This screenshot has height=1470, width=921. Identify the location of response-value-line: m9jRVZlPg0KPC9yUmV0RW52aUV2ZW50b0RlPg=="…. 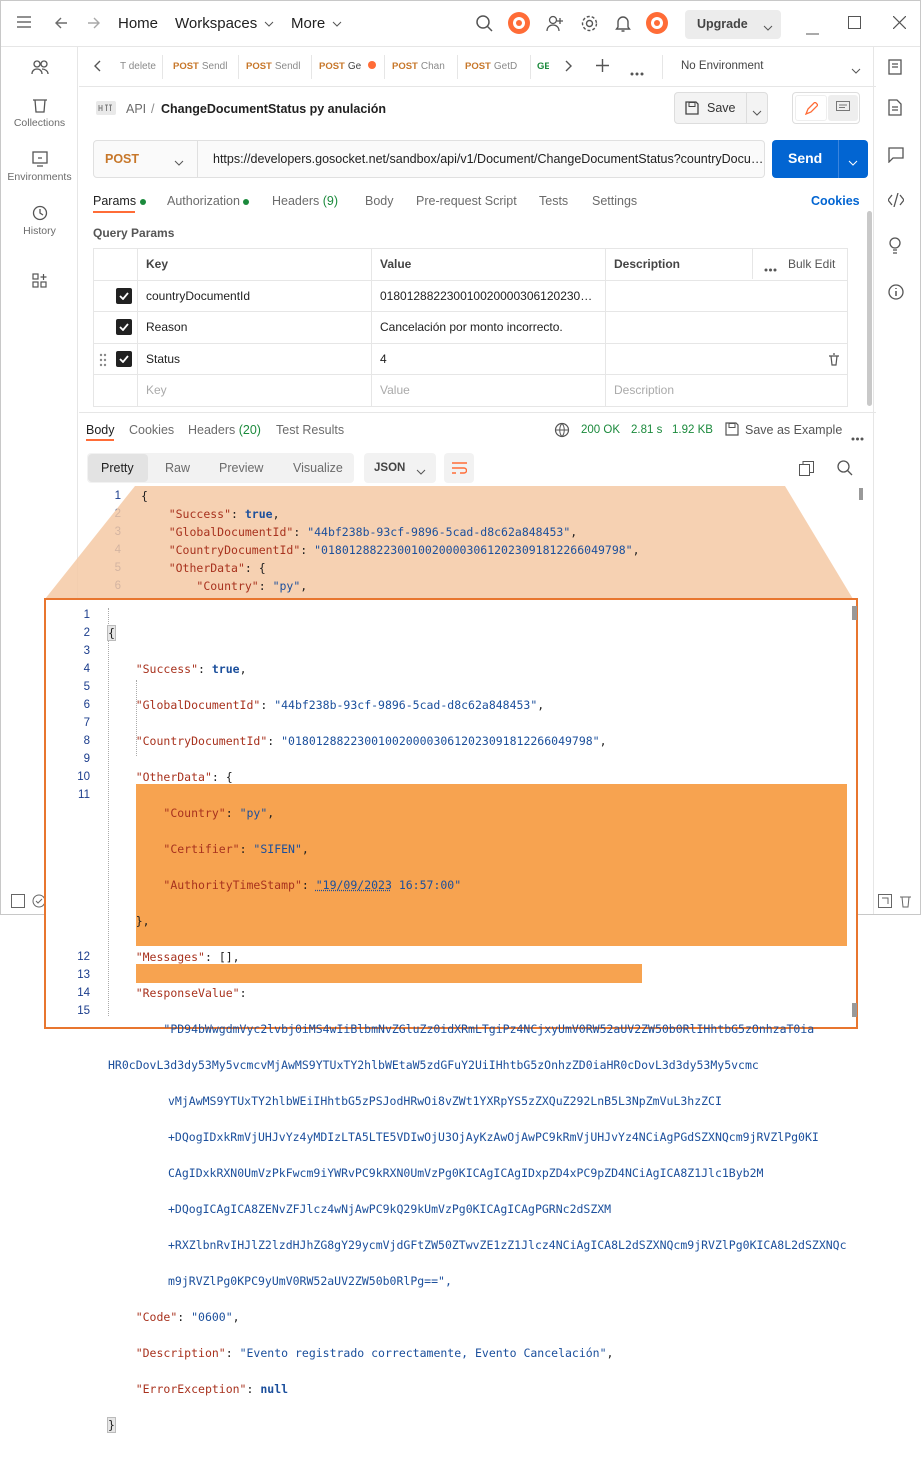
(310, 1281).